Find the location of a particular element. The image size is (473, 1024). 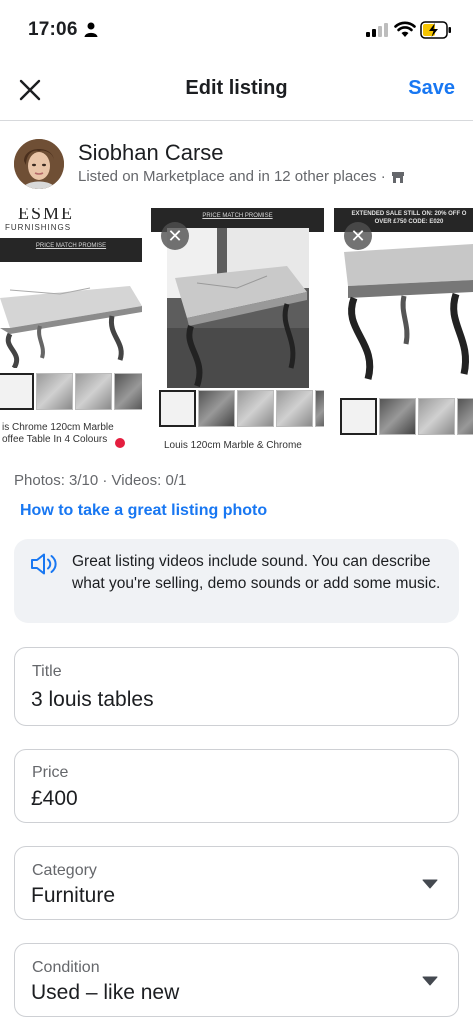

page-title: Edit listing is located at coordinates (236, 88).